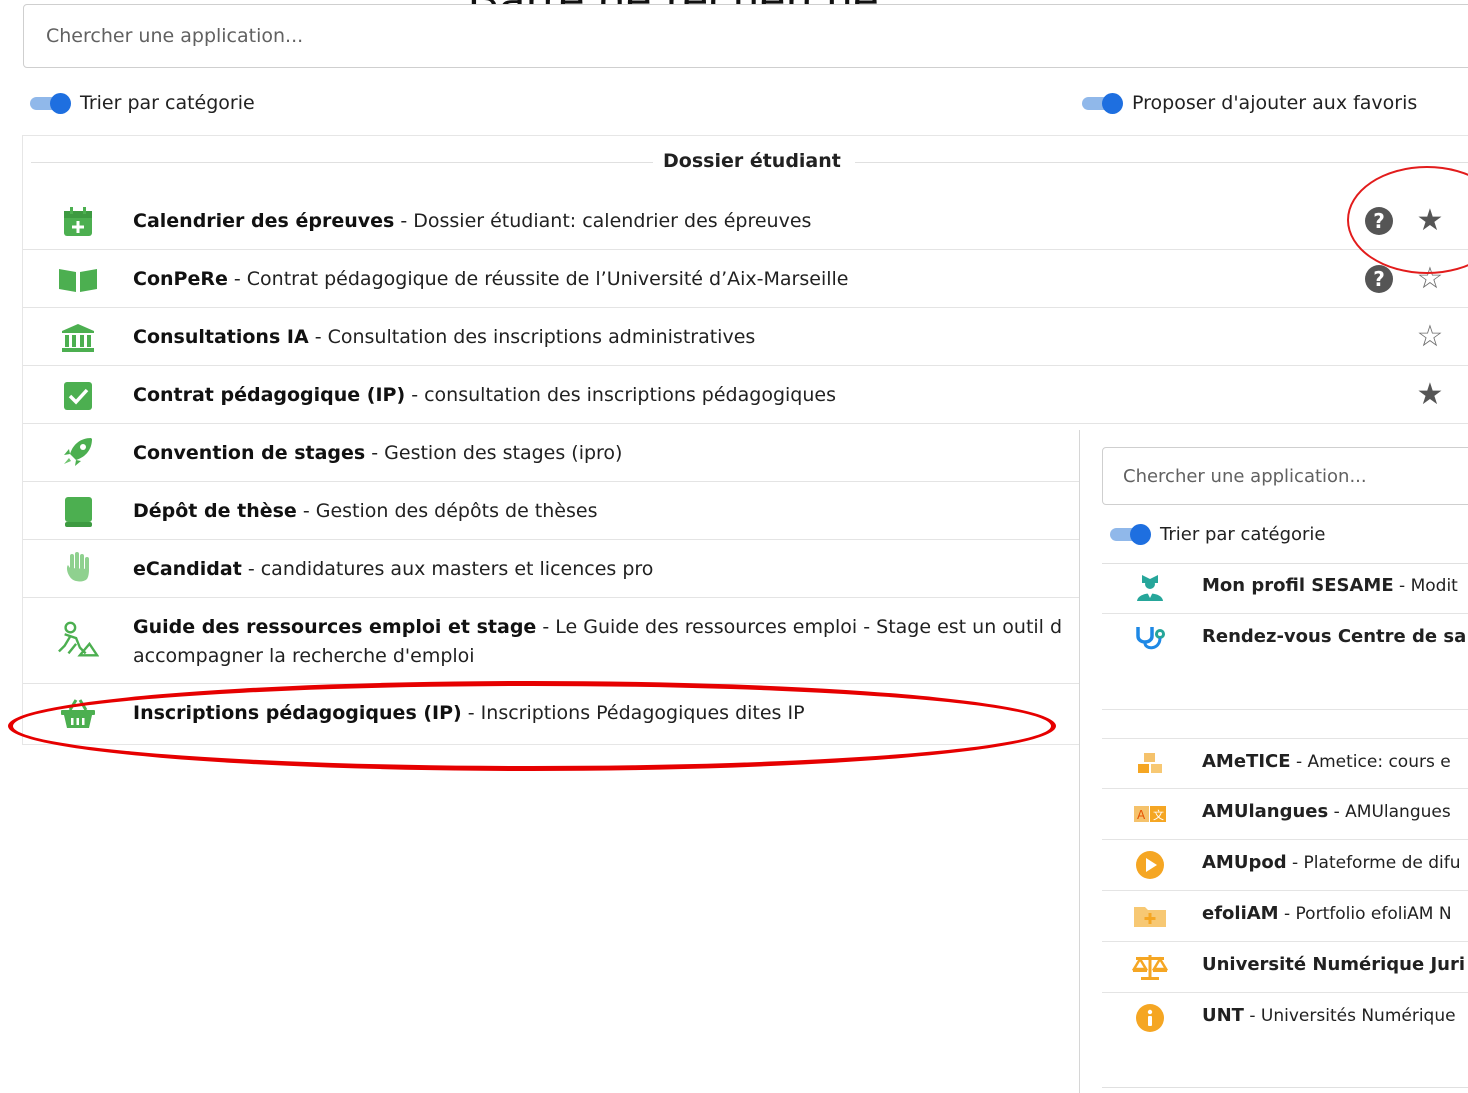  Describe the element at coordinates (78, 568) in the screenshot. I see `hand-icon` at that location.